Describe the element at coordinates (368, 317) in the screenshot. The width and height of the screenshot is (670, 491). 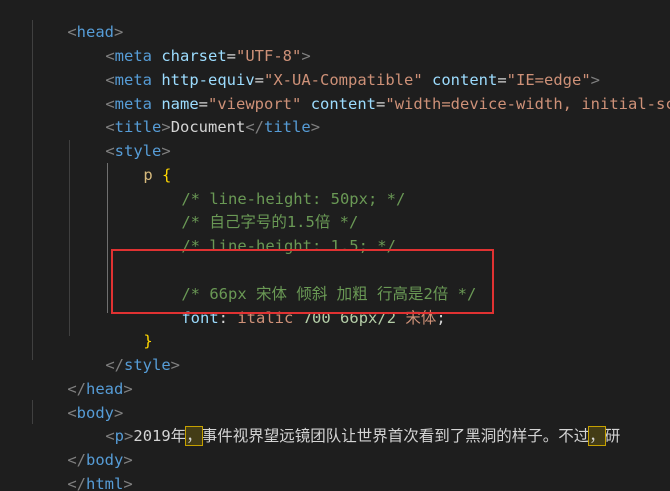
I see `token-number: 66px/2` at that location.